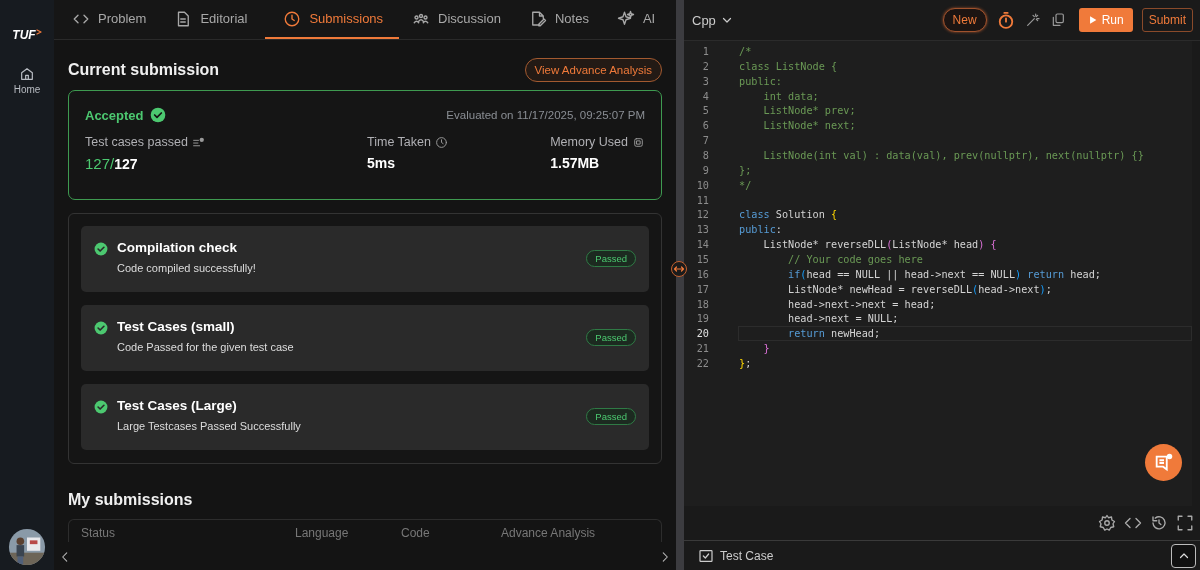  Describe the element at coordinates (136, 142) in the screenshot. I see `stat-label: Test cases passed` at that location.